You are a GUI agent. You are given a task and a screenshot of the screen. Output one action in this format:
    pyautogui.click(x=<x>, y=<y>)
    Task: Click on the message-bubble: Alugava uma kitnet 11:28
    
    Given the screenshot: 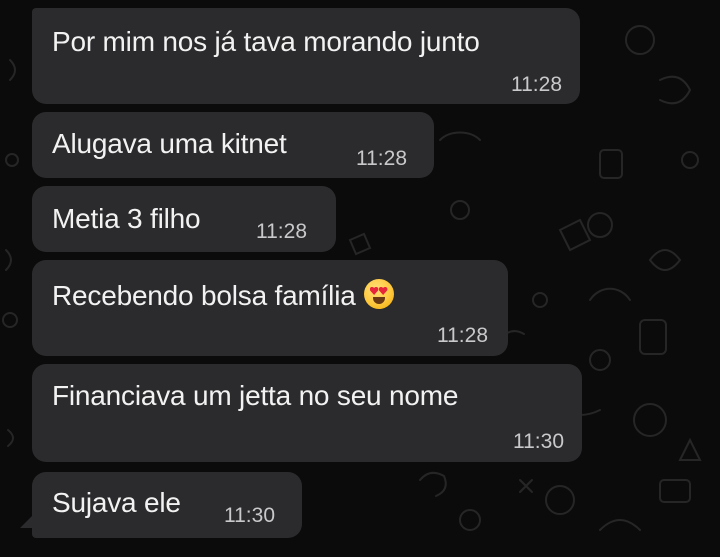 What is the action you would take?
    pyautogui.click(x=233, y=145)
    